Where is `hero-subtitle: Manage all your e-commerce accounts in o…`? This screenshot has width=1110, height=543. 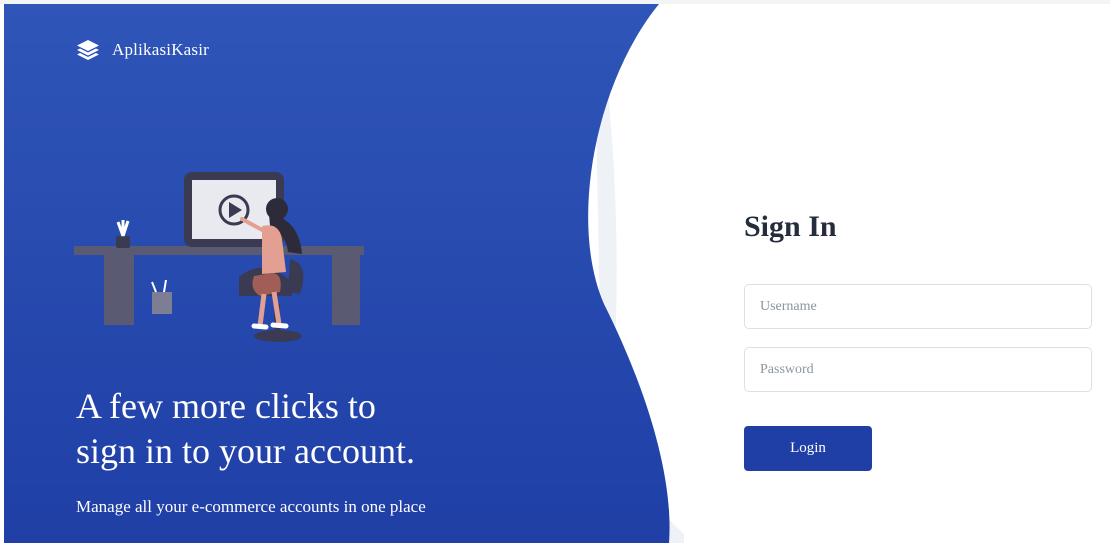 hero-subtitle: Manage all your e-commerce accounts in o… is located at coordinates (251, 506).